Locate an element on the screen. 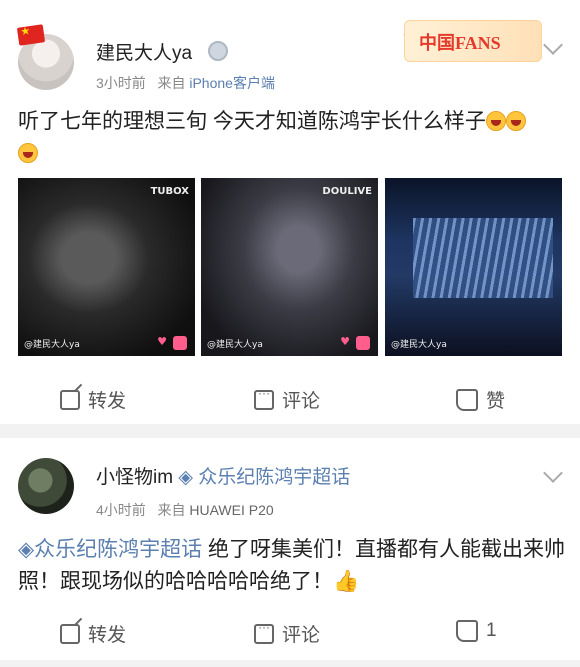 Image resolution: width=580 pixels, height=667 pixels. photo-tag: TUBOX is located at coordinates (169, 191).